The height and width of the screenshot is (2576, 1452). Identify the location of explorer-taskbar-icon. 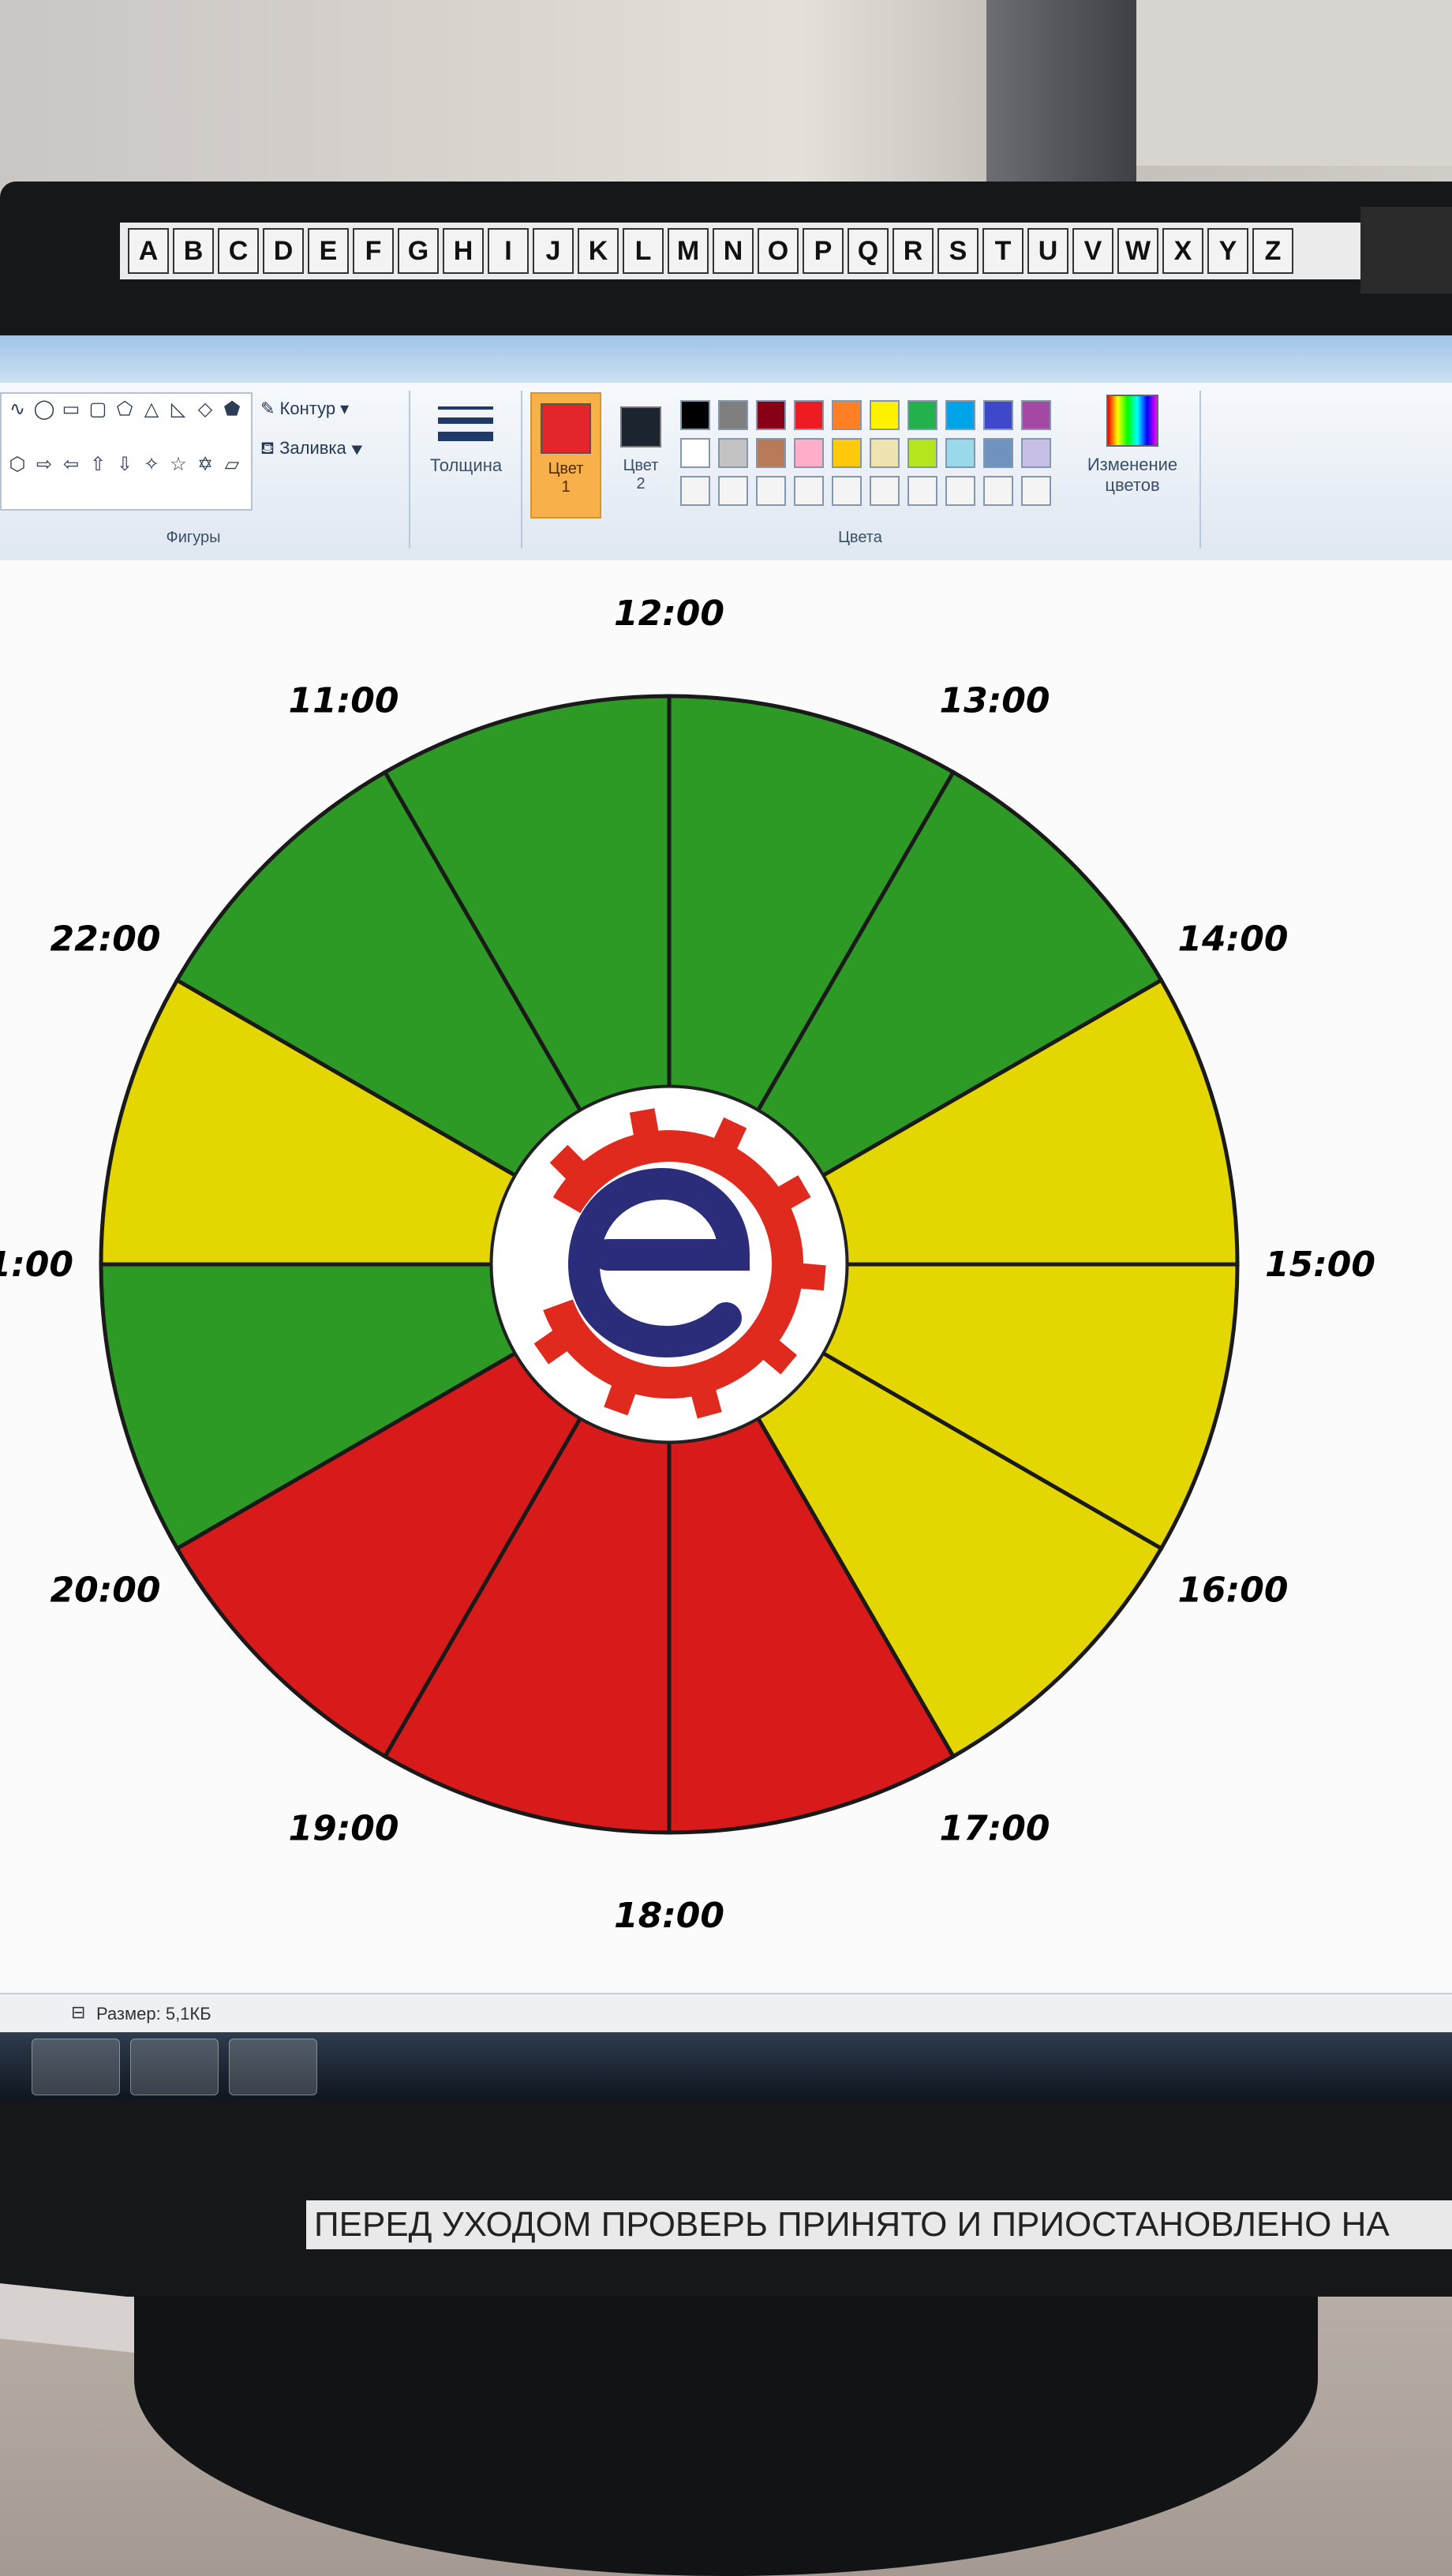
(174, 2067).